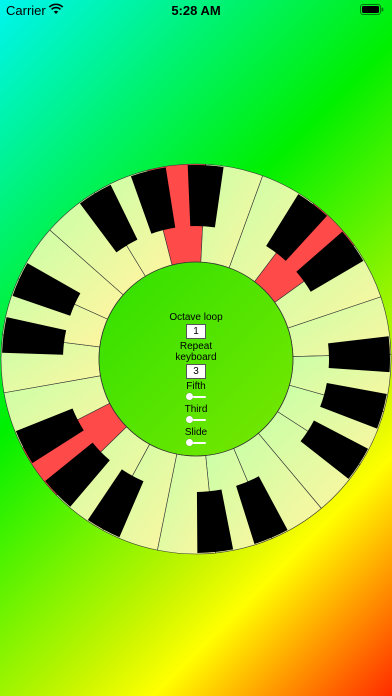  I want to click on status-bar: Carrier 5:28 AM, so click(196, 11).